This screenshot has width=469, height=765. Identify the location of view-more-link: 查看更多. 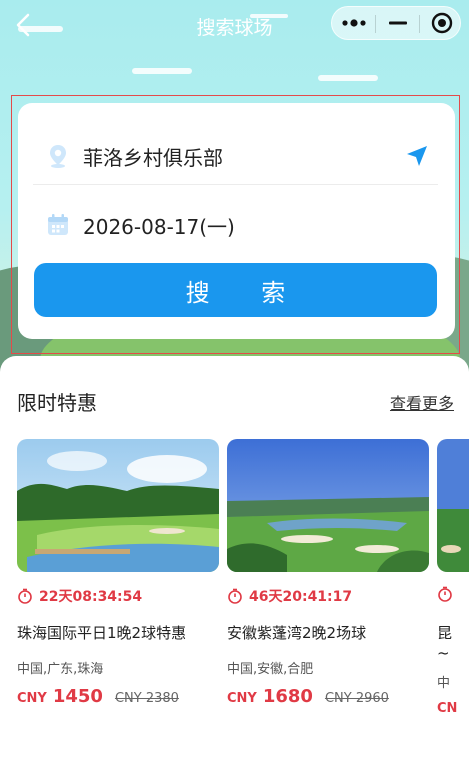
(422, 402).